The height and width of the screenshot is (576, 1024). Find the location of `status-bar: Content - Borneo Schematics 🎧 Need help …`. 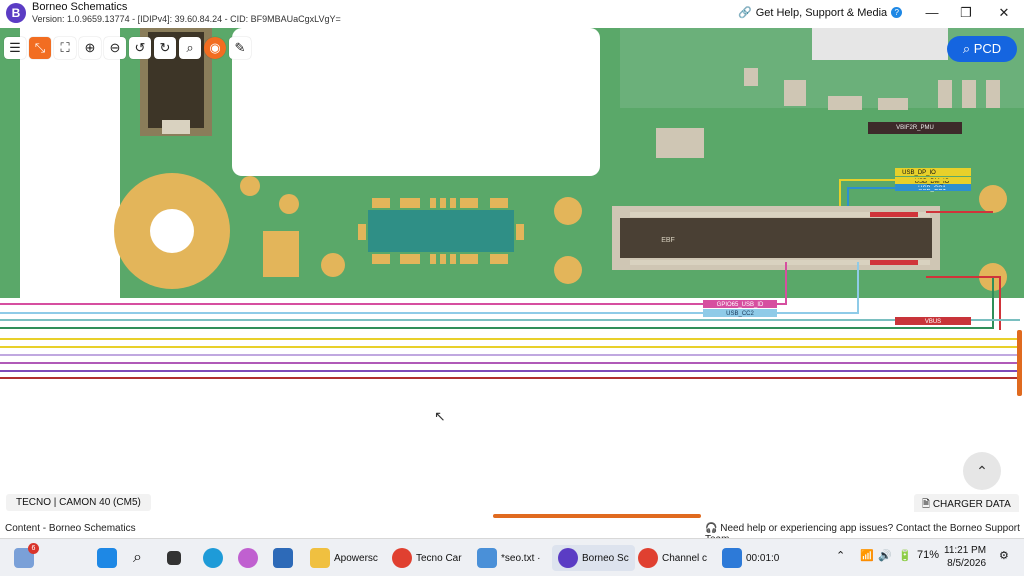

status-bar: Content - Borneo Schematics 🎧 Need help … is located at coordinates (512, 532).